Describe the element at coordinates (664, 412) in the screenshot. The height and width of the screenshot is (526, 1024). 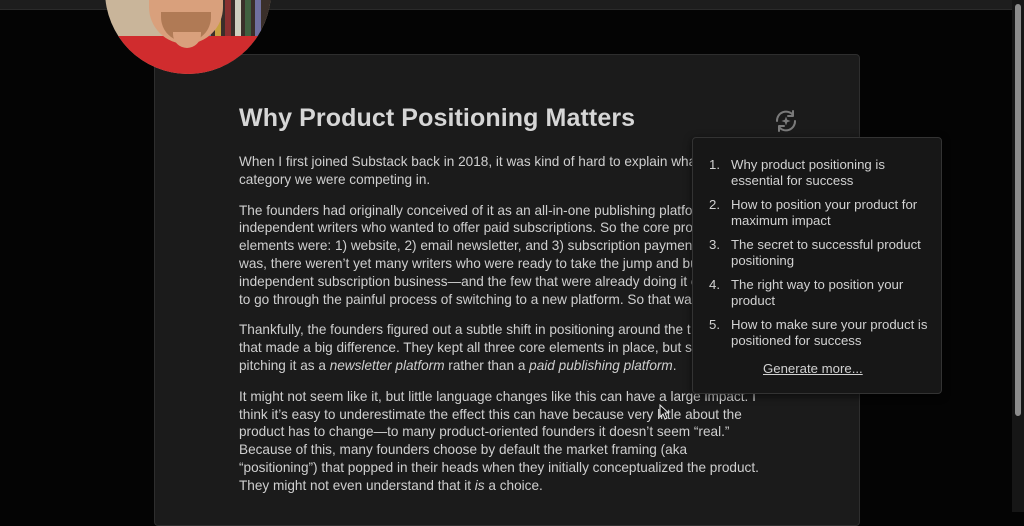
I see `arrow-cursor-icon` at that location.